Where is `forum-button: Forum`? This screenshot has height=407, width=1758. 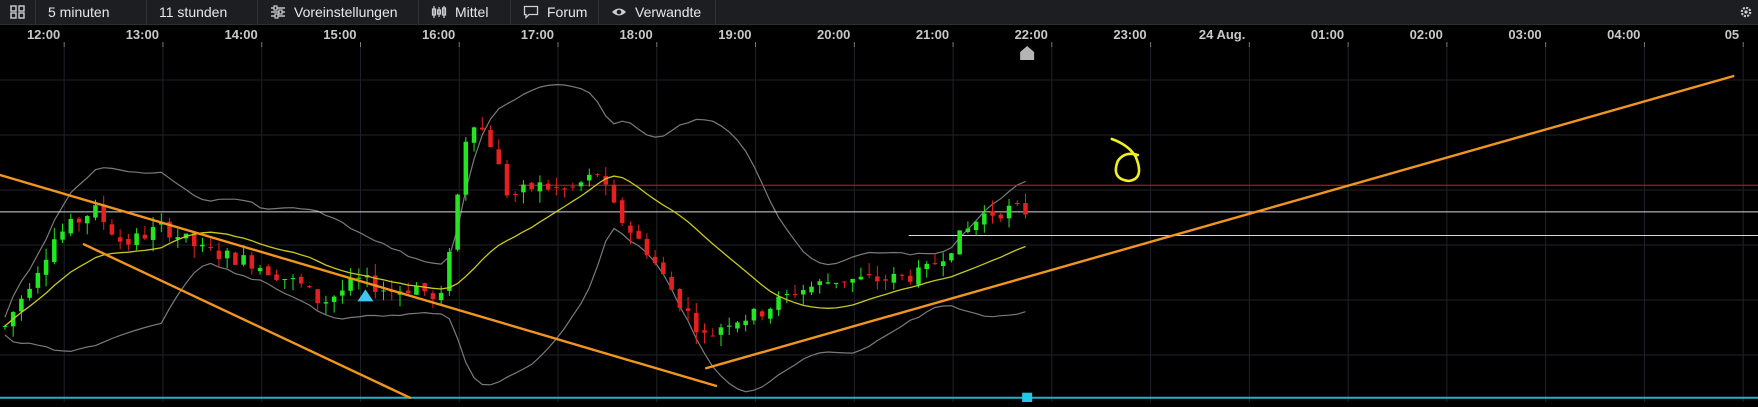
forum-button: Forum is located at coordinates (555, 12).